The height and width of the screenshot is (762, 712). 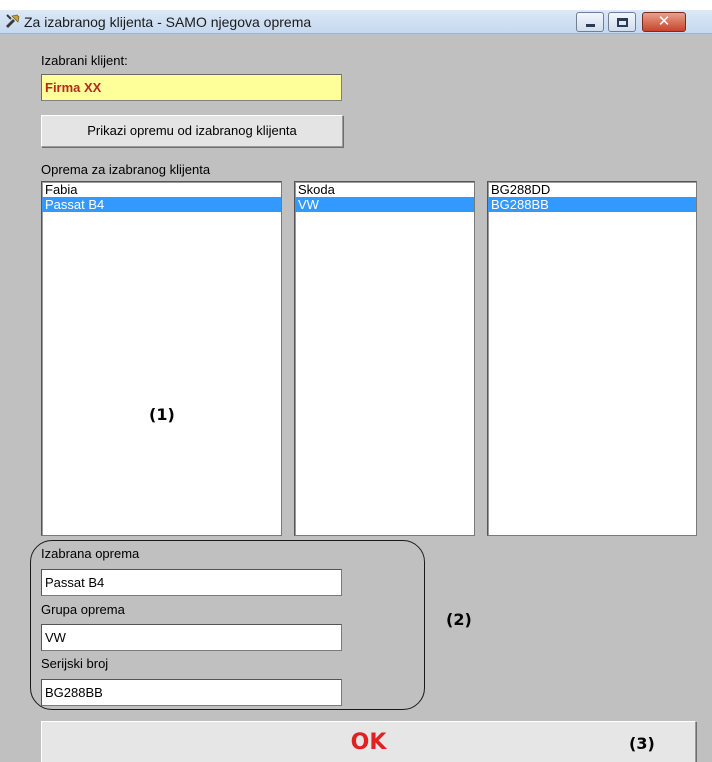 I want to click on serial-number-value: BG288BB, so click(x=74, y=692).